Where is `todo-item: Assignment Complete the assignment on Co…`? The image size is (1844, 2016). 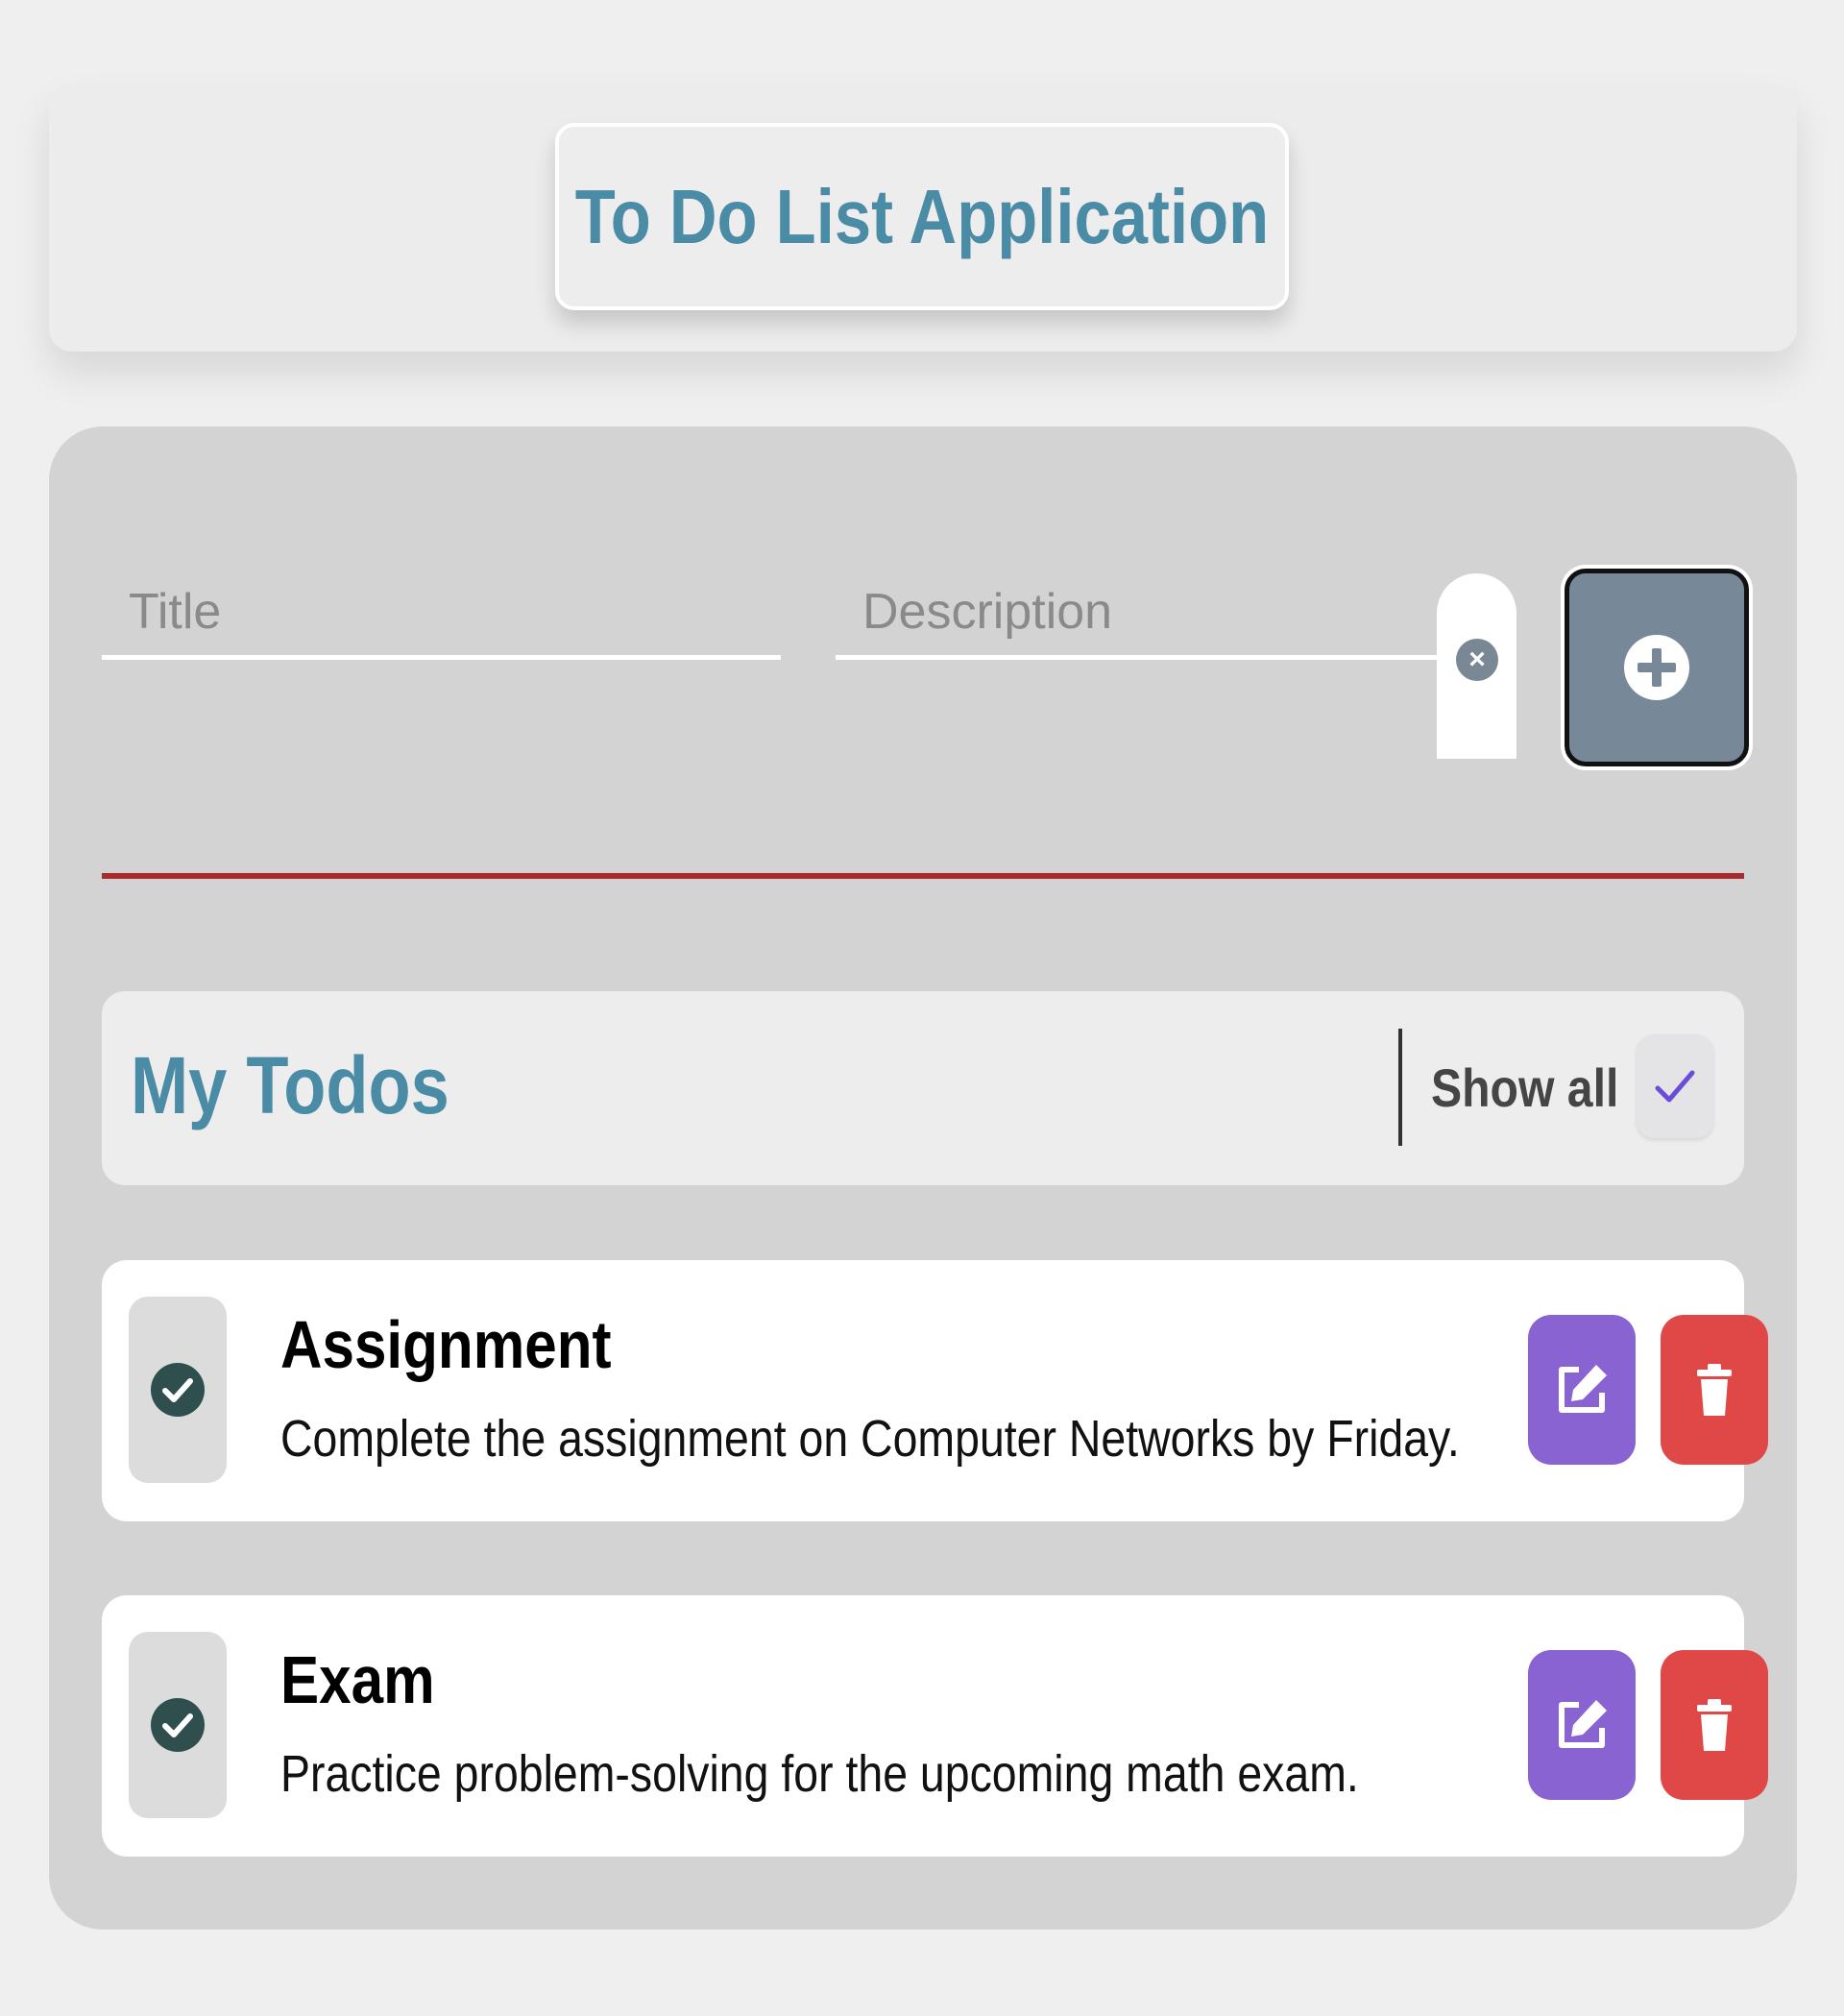
todo-item: Assignment Complete the assignment on Co… is located at coordinates (935, 1390).